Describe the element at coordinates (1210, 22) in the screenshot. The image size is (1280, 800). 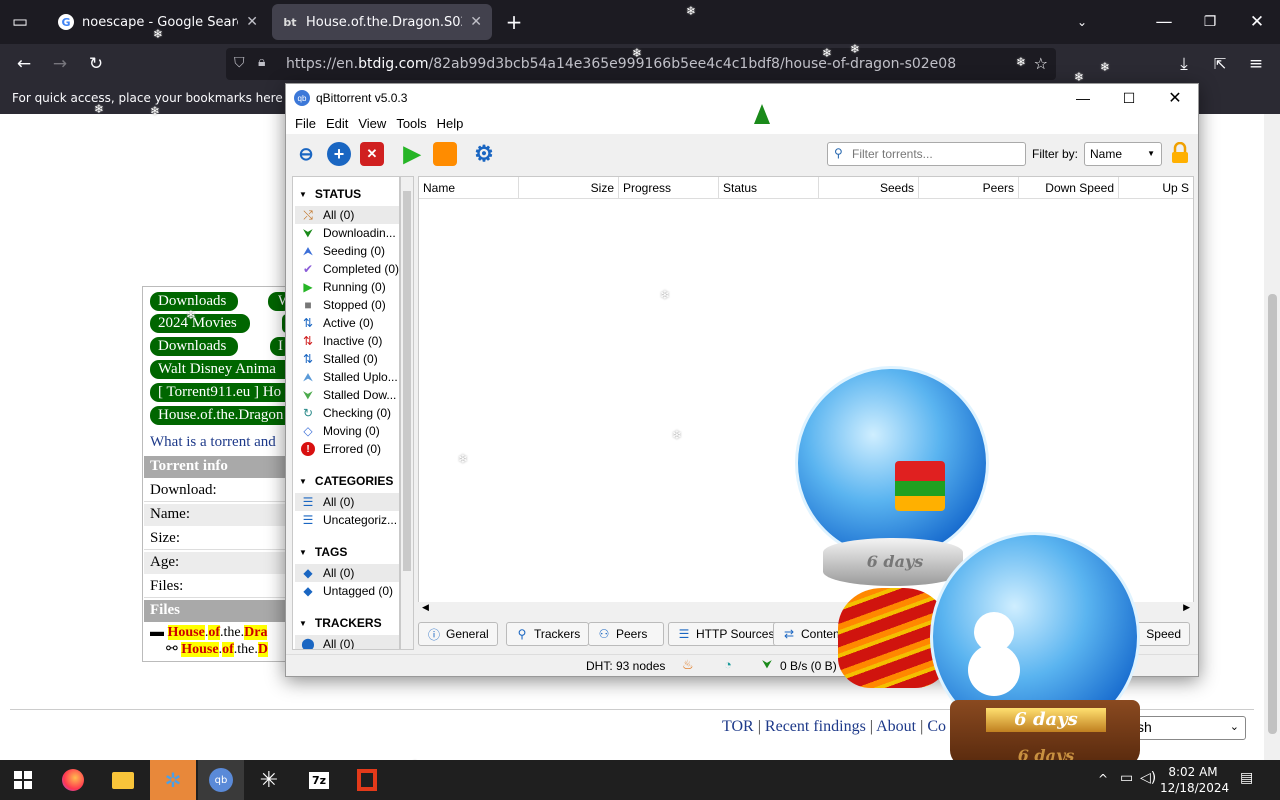
I see `restore-browser-icon: ❐` at that location.